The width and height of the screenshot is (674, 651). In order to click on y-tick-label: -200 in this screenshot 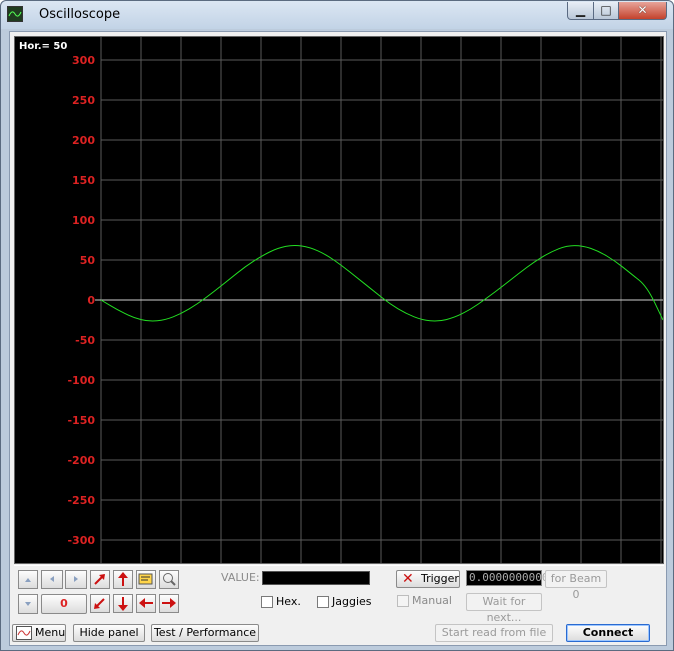, I will do `click(81, 460)`.